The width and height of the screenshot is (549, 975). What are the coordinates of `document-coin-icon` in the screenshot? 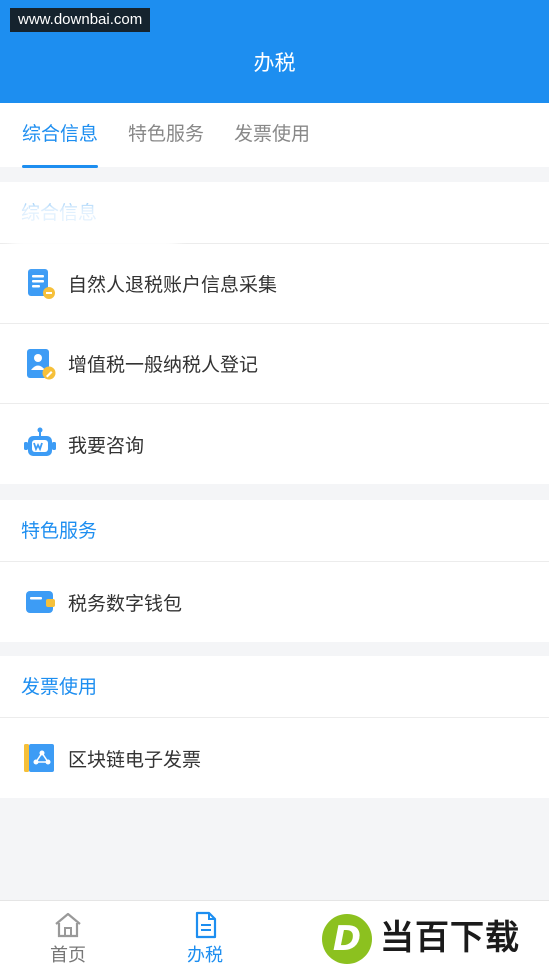 It's located at (41, 283).